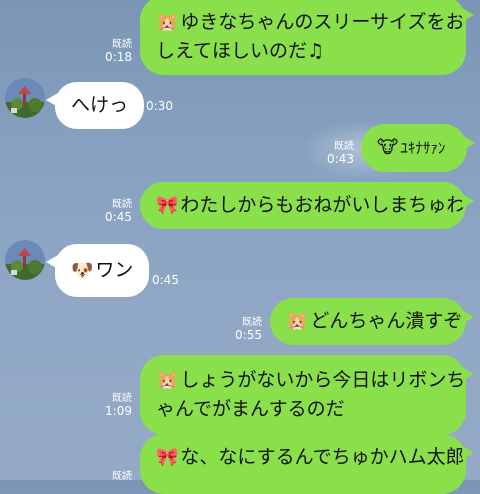 This screenshot has width=480, height=494. I want to click on cow-emoji-icon: 🐮, so click(388, 147).